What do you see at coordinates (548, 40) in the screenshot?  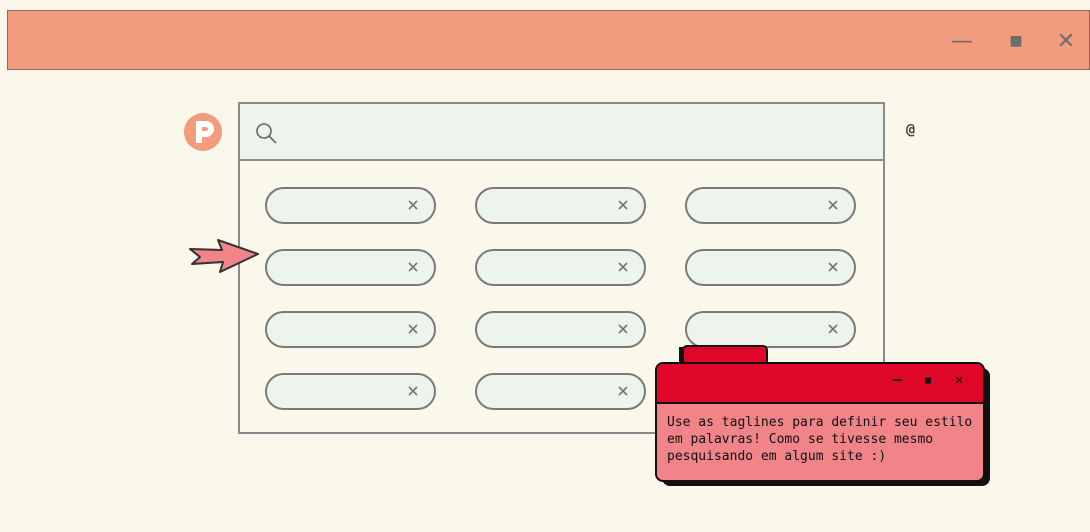 I see `title-bar: — ■ ✕` at bounding box center [548, 40].